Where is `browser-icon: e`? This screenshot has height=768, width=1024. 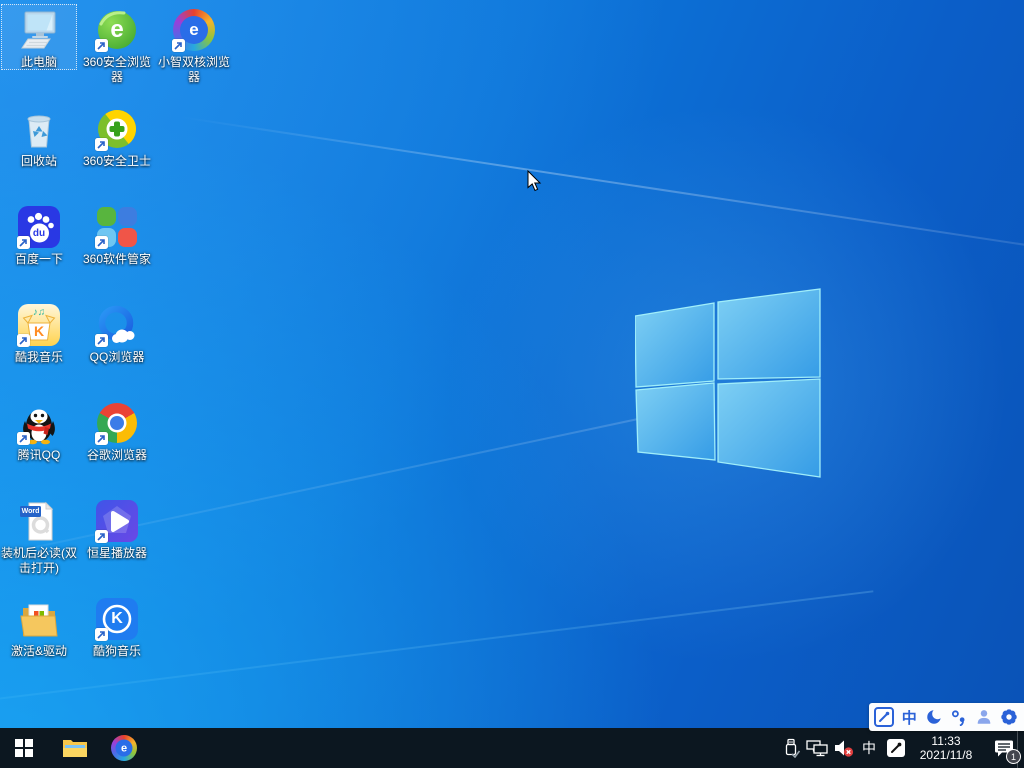
browser-icon: e is located at coordinates (124, 748).